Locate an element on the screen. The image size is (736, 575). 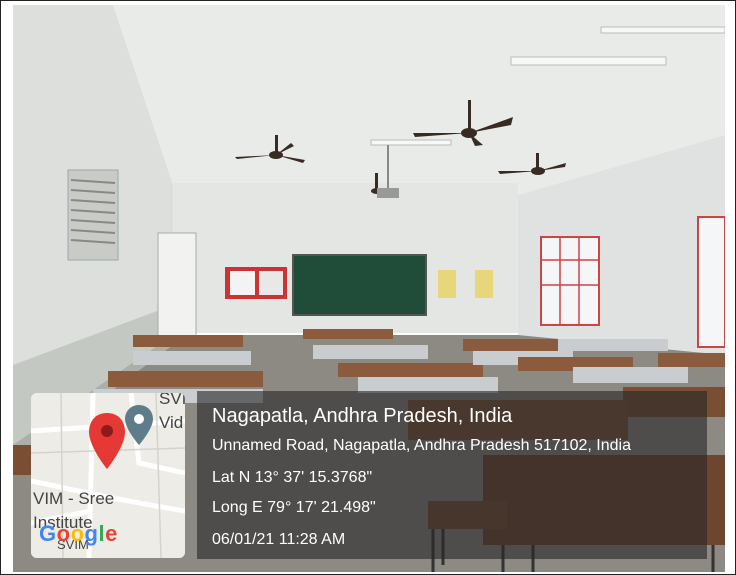
google-logo-letter: G is located at coordinates (48, 533).